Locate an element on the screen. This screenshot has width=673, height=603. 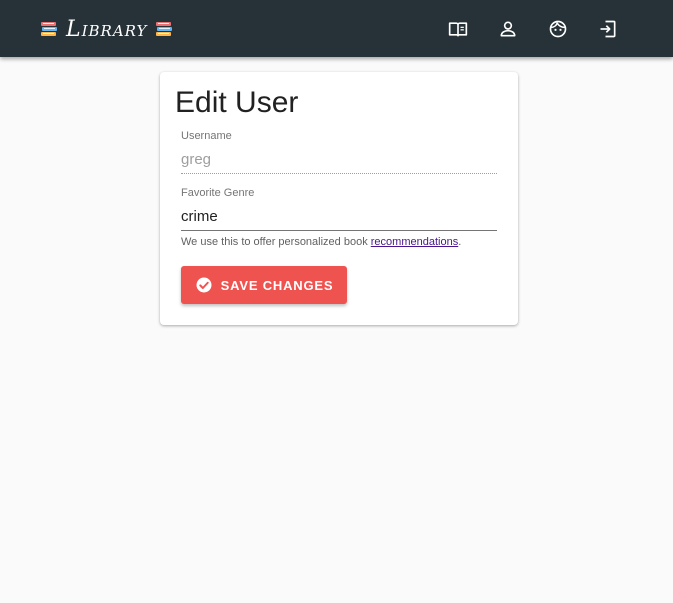
username-field: Username is located at coordinates (339, 152).